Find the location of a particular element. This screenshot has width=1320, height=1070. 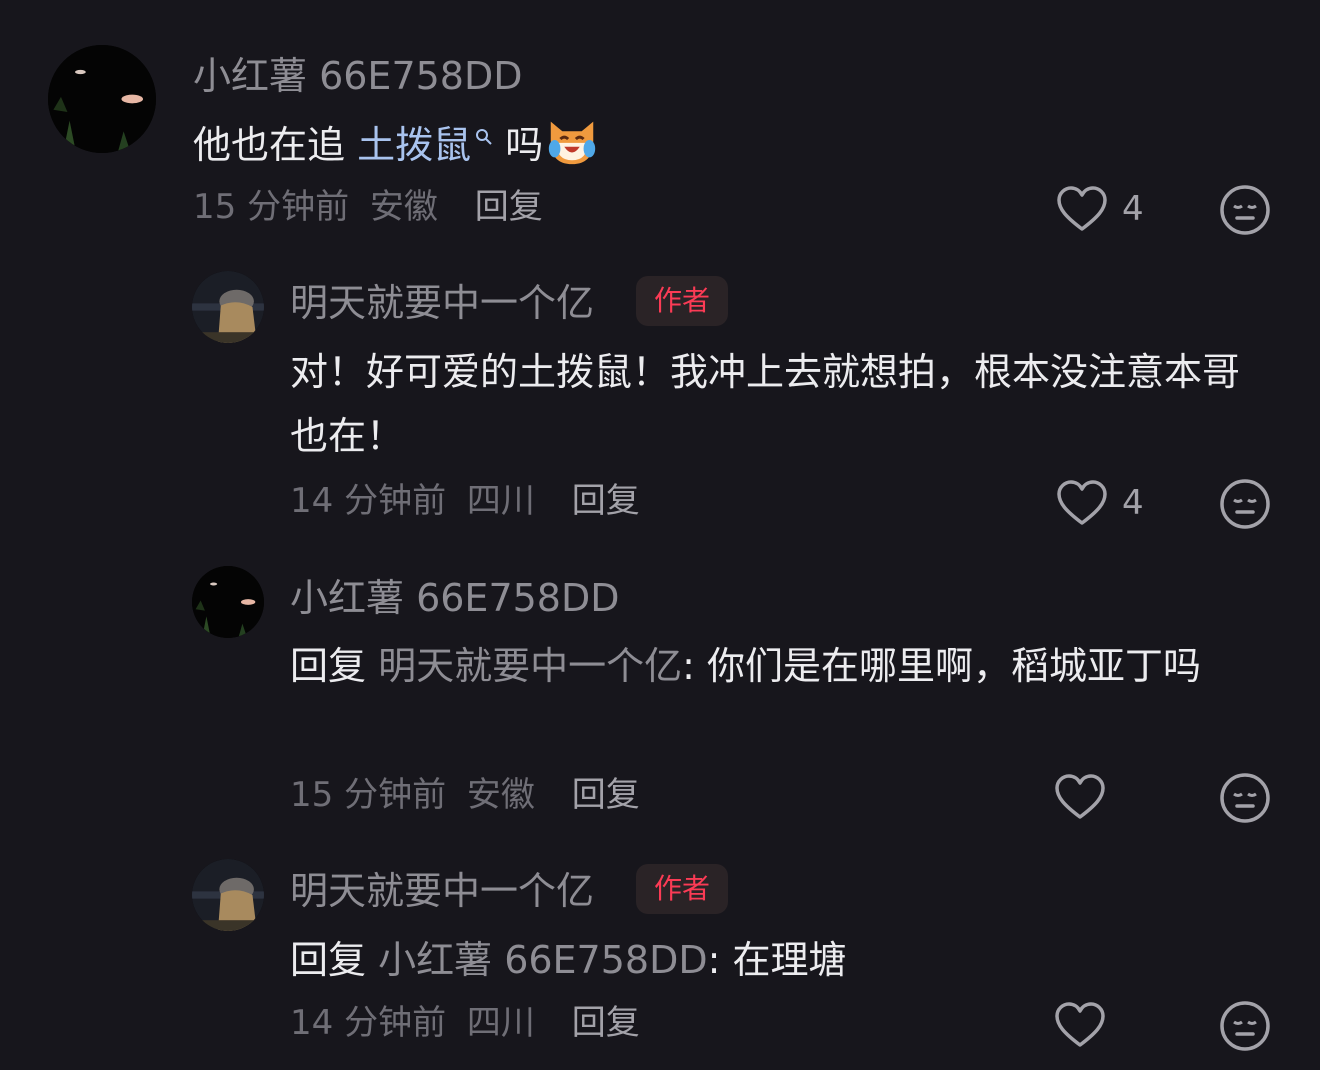

comment-text-main: 他也在追 is located at coordinates (275, 145).